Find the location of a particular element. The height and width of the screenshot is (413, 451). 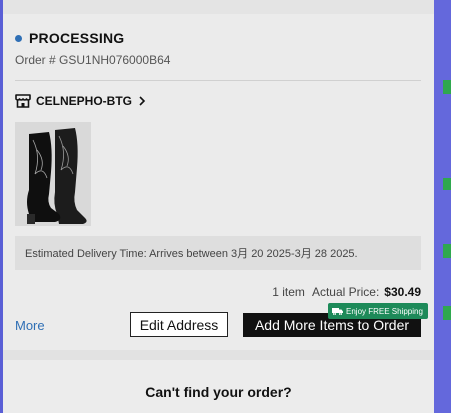

divider is located at coordinates (218, 80).